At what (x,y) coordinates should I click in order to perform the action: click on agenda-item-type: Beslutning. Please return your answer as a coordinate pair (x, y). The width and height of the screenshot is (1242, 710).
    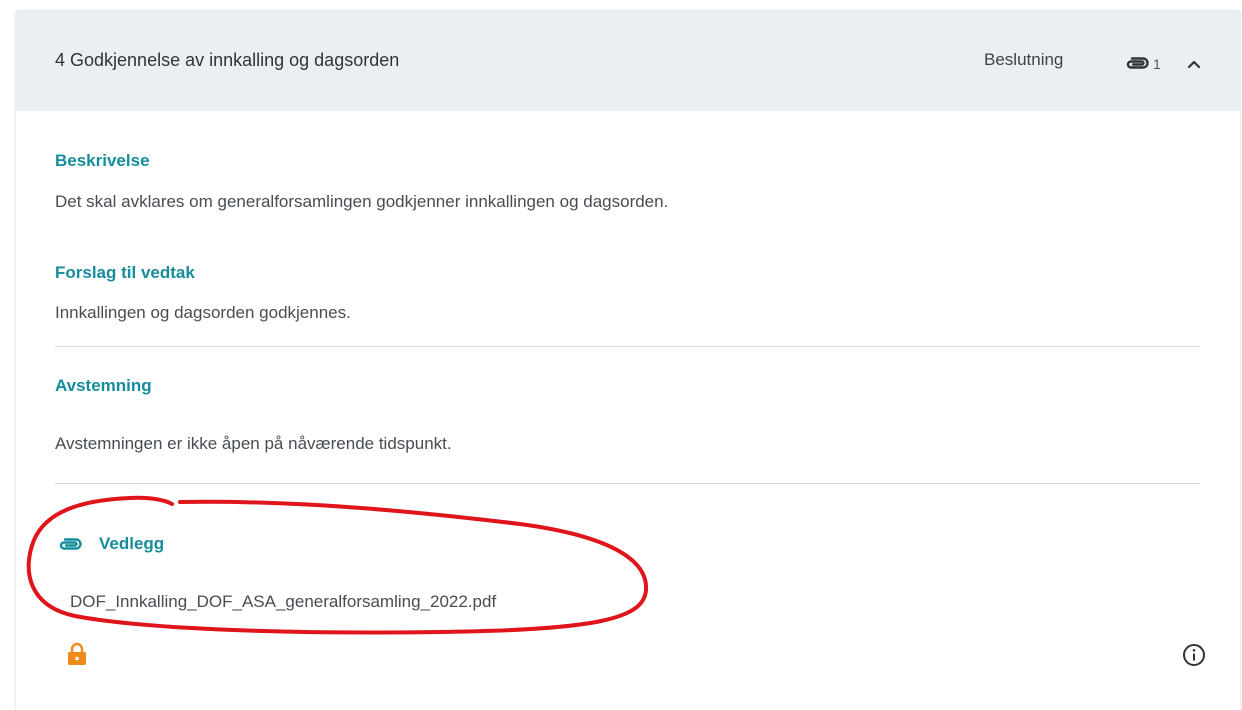
    Looking at the image, I should click on (1024, 59).